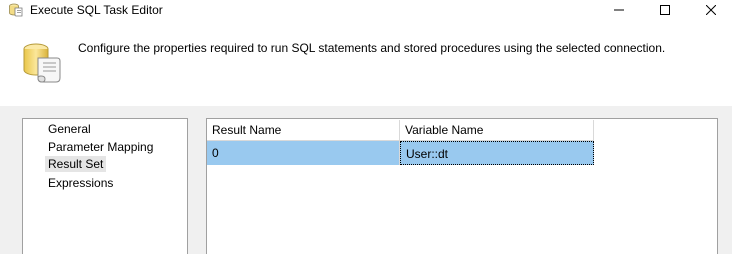  I want to click on close-icon, so click(711, 10).